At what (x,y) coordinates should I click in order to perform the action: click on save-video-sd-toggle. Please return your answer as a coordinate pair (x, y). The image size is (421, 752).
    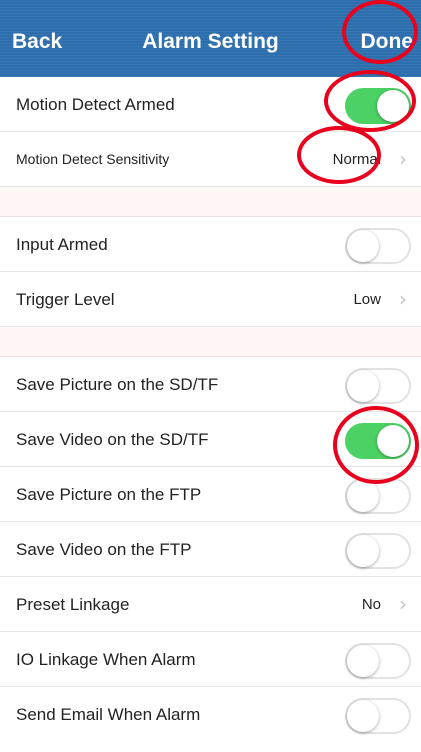
    Looking at the image, I should click on (378, 441).